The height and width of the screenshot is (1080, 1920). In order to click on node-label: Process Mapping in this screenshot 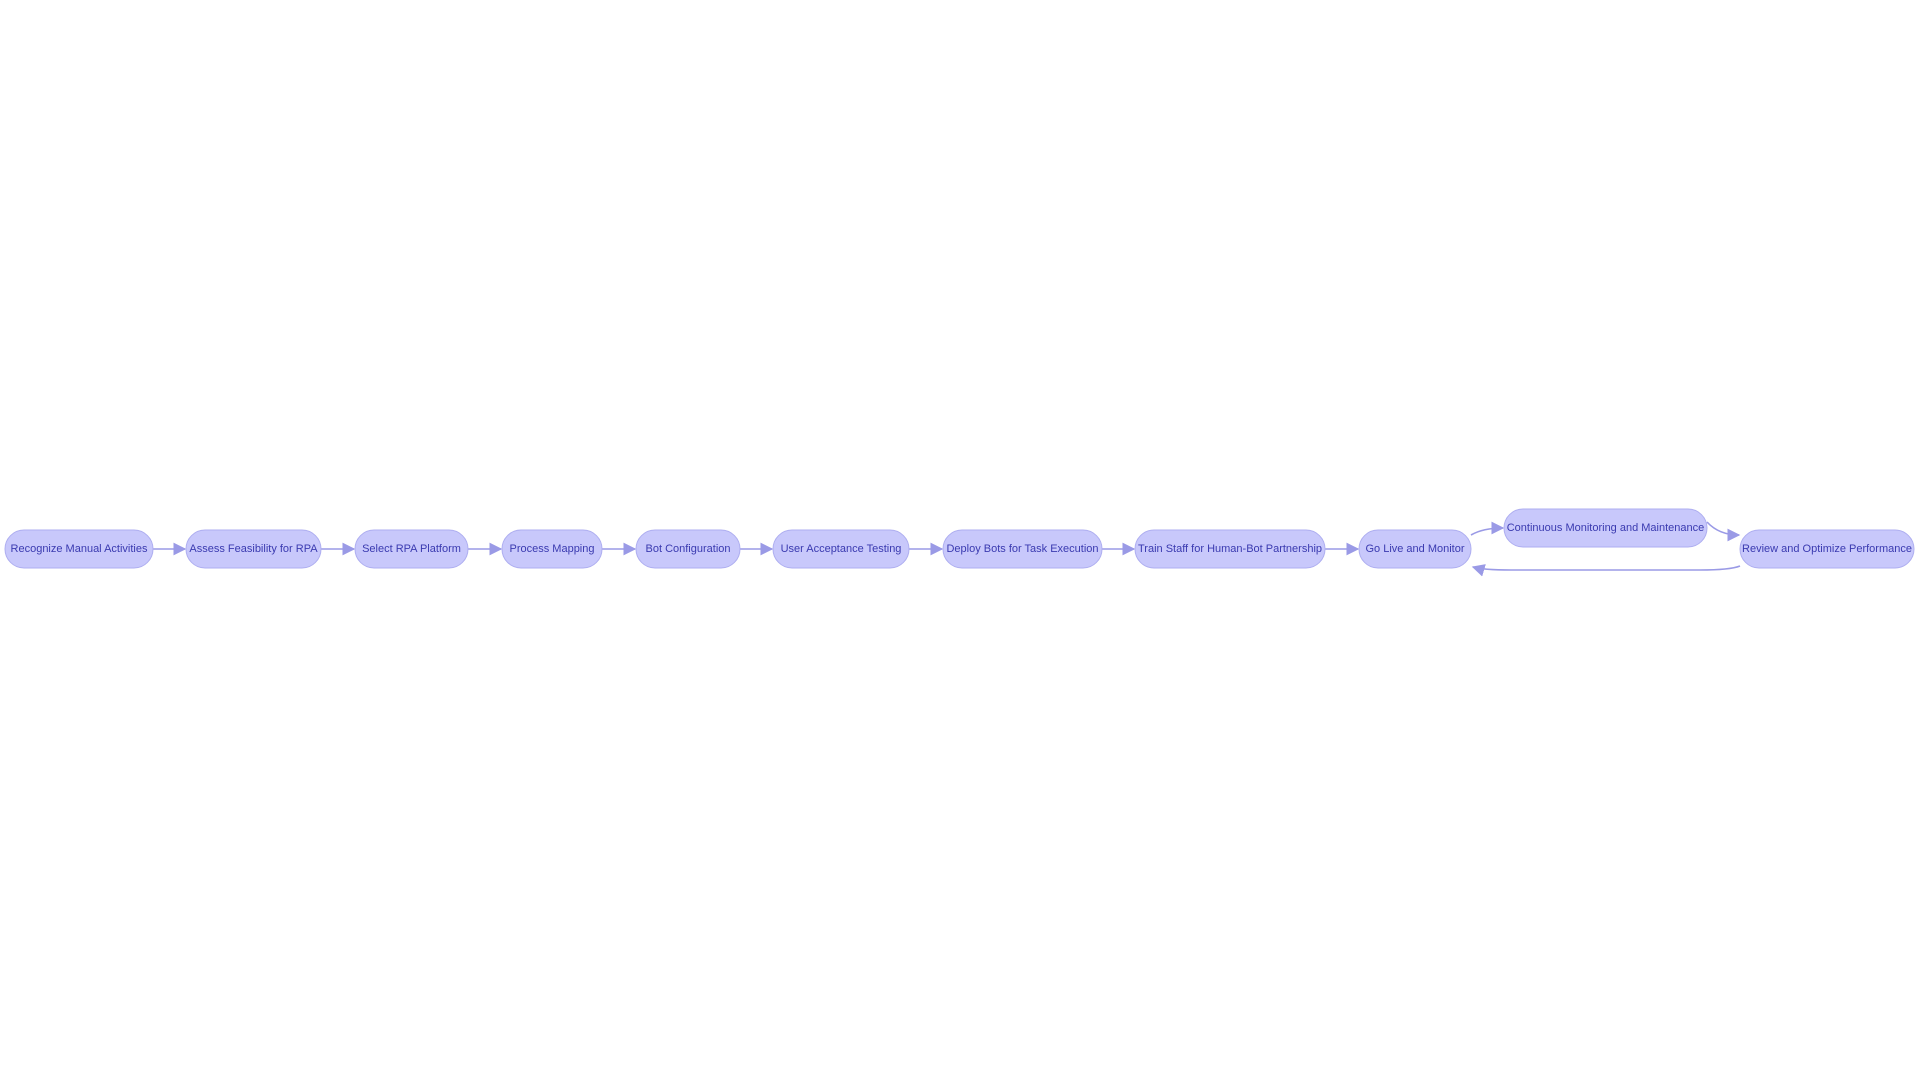, I will do `click(552, 549)`.